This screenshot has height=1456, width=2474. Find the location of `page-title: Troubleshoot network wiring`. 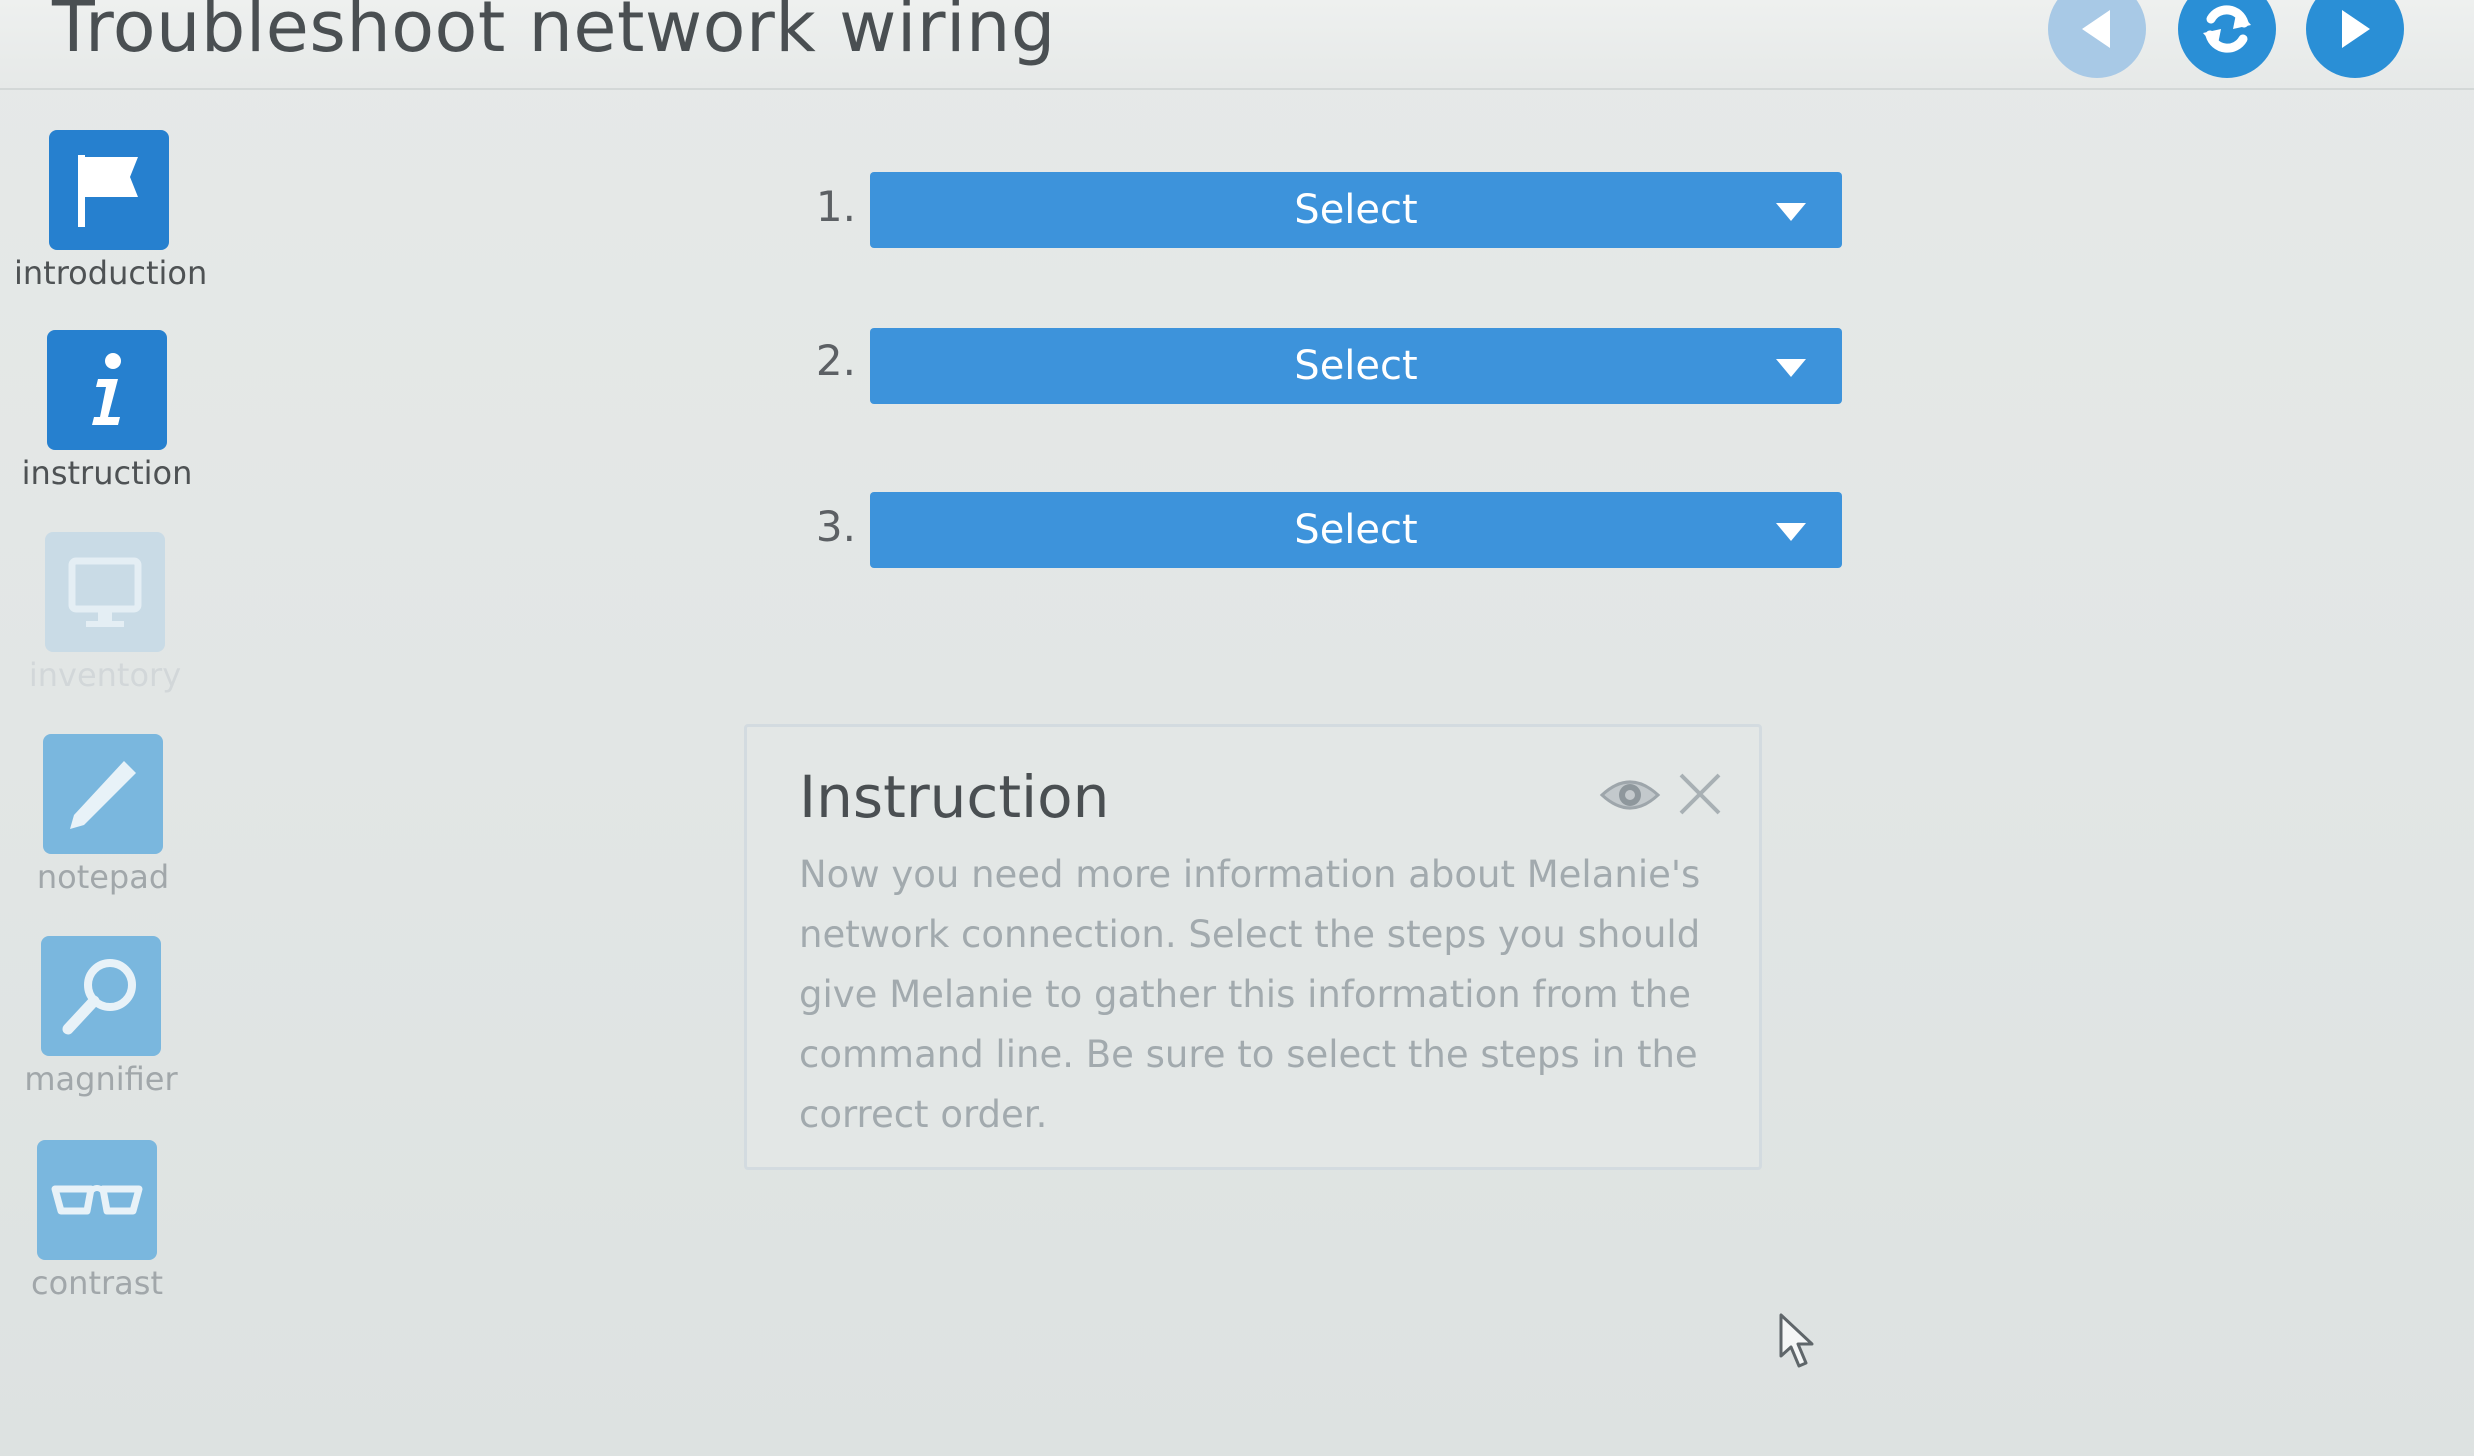

page-title: Troubleshoot network wiring is located at coordinates (554, 34).